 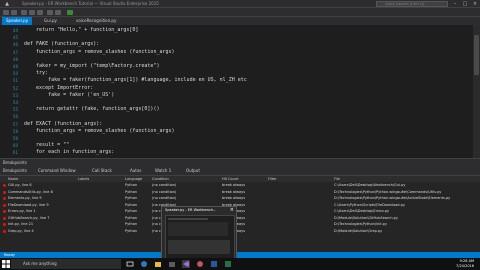 I want to click on excel-icon, so click(x=228, y=264).